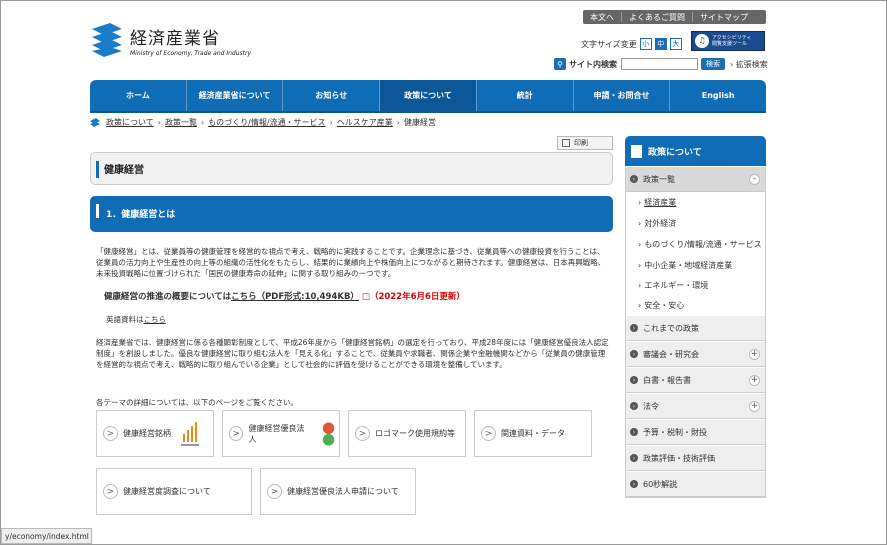  Describe the element at coordinates (281, 433) in the screenshot. I see `card-yuryo-hojin: > 健康経営優良法人` at that location.